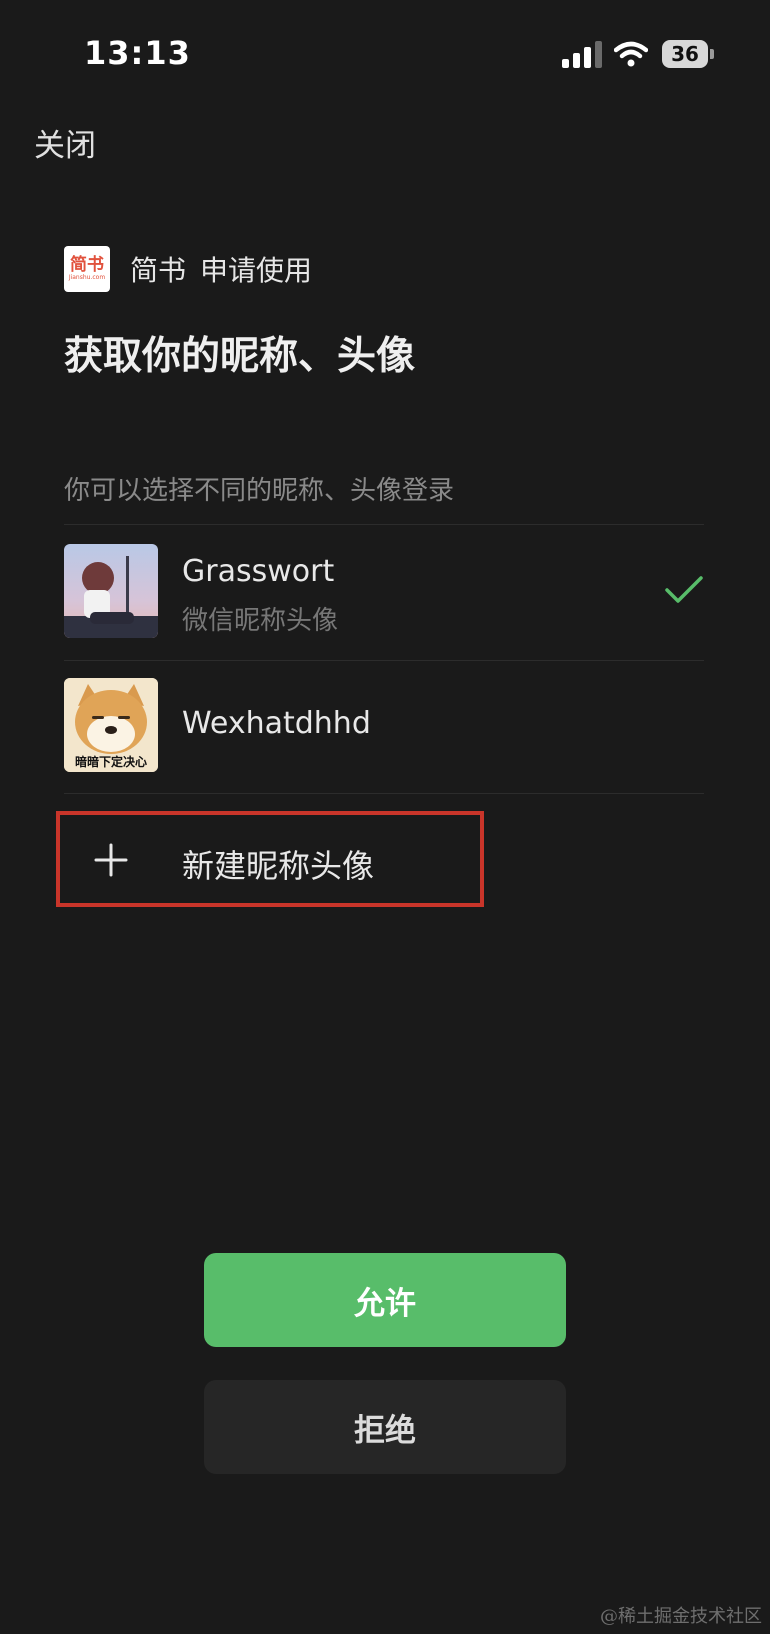 This screenshot has height=1634, width=770. What do you see at coordinates (111, 725) in the screenshot?
I see `avatar-shiba-dog: 暗暗下定决心` at bounding box center [111, 725].